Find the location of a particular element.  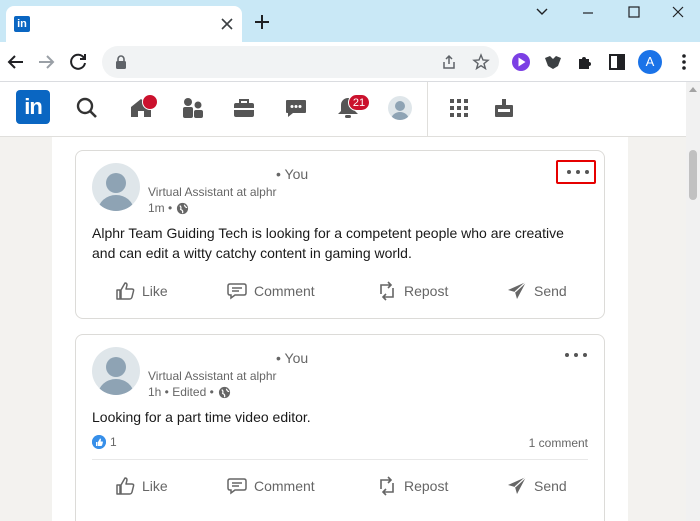

jobs-briefcase-icon is located at coordinates (244, 108).